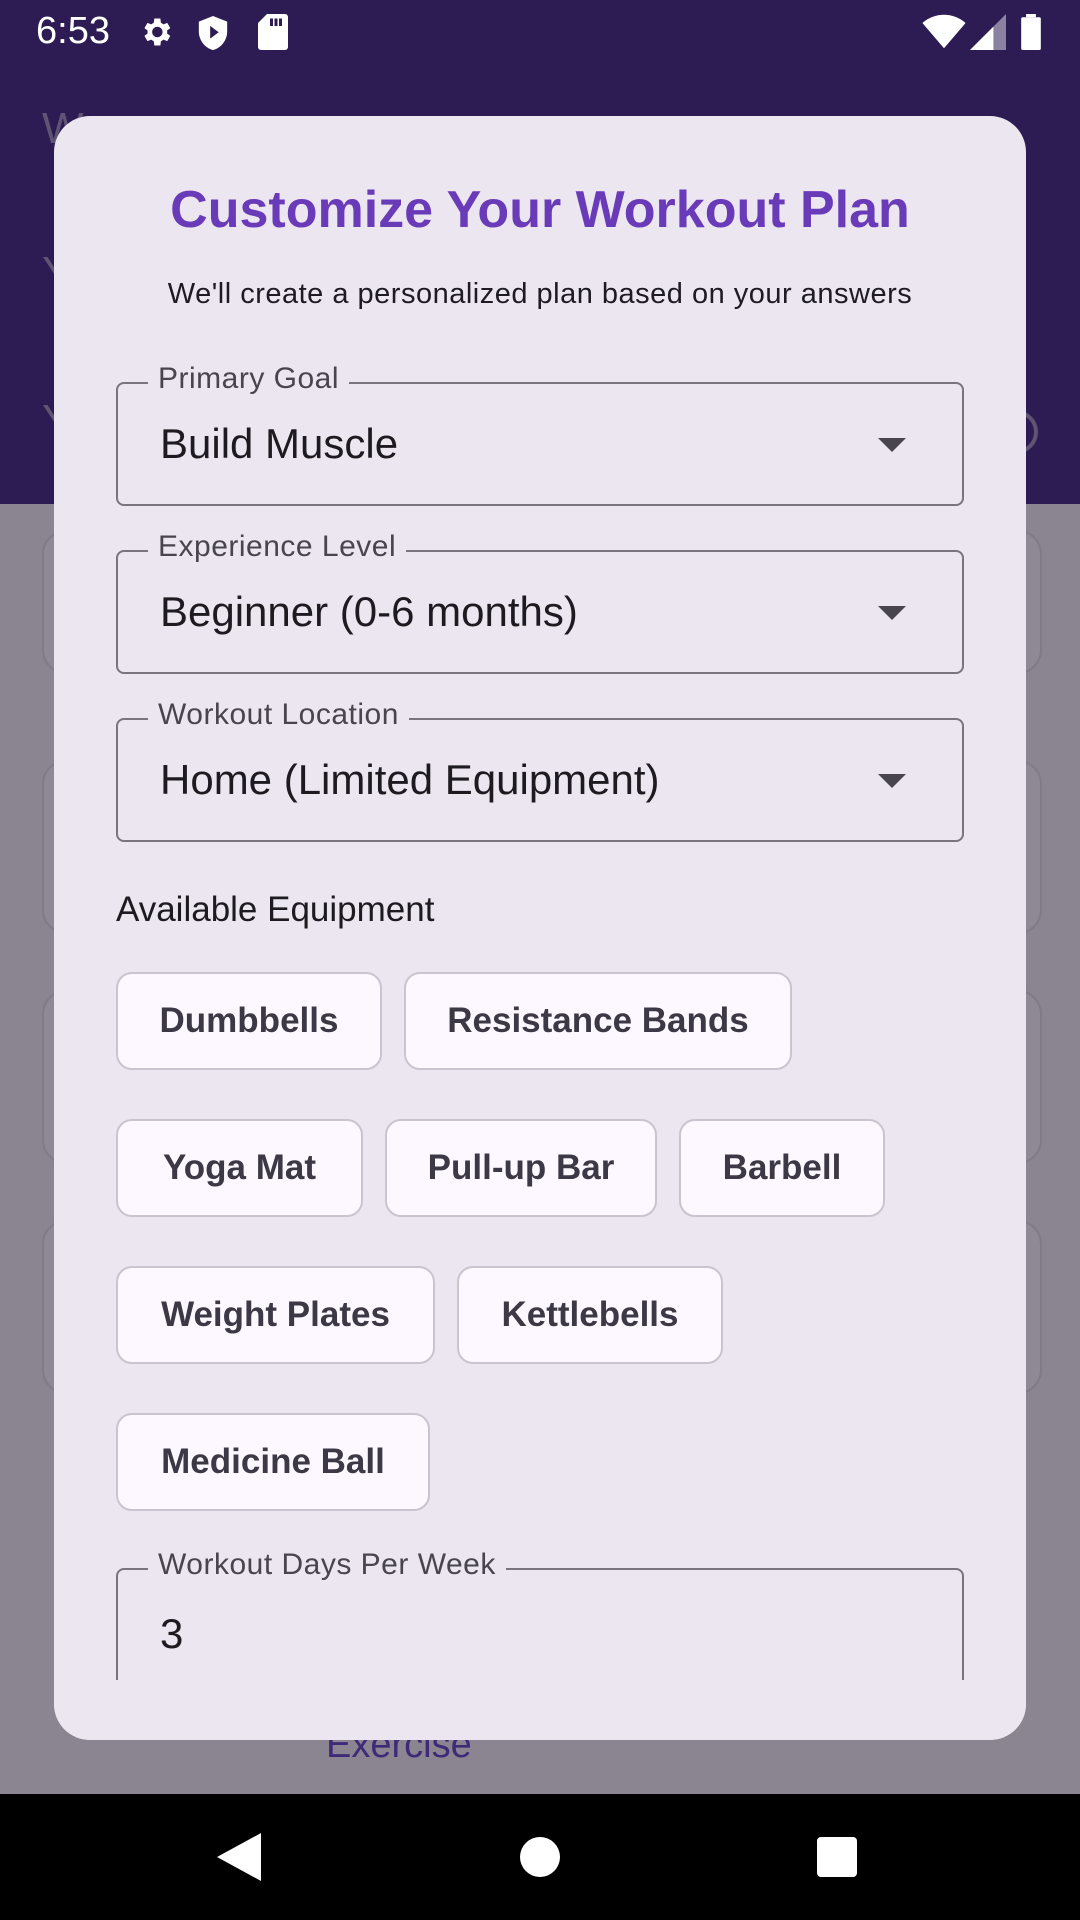 This screenshot has width=1080, height=1920. I want to click on chip-resistance-bands: Resistance Bands, so click(598, 1021).